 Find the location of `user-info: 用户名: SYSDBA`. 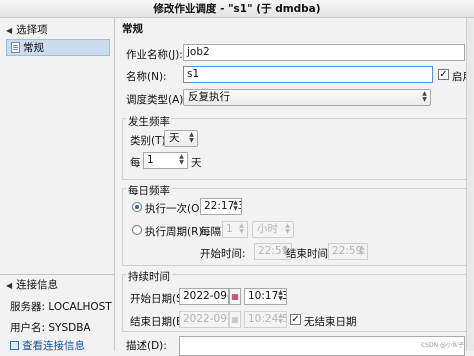

user-info: 用户名: SYSDBA is located at coordinates (50, 328).